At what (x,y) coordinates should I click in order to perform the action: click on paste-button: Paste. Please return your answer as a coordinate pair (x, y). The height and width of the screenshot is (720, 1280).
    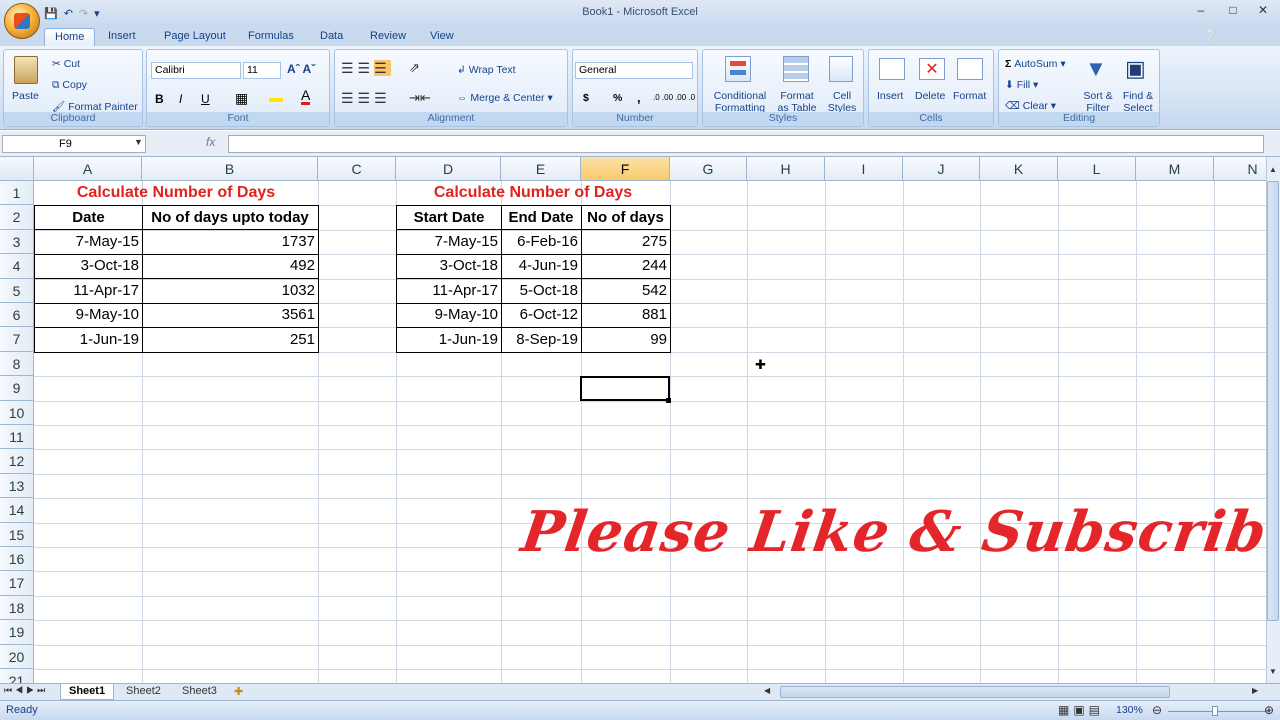
    Looking at the image, I should click on (25, 96).